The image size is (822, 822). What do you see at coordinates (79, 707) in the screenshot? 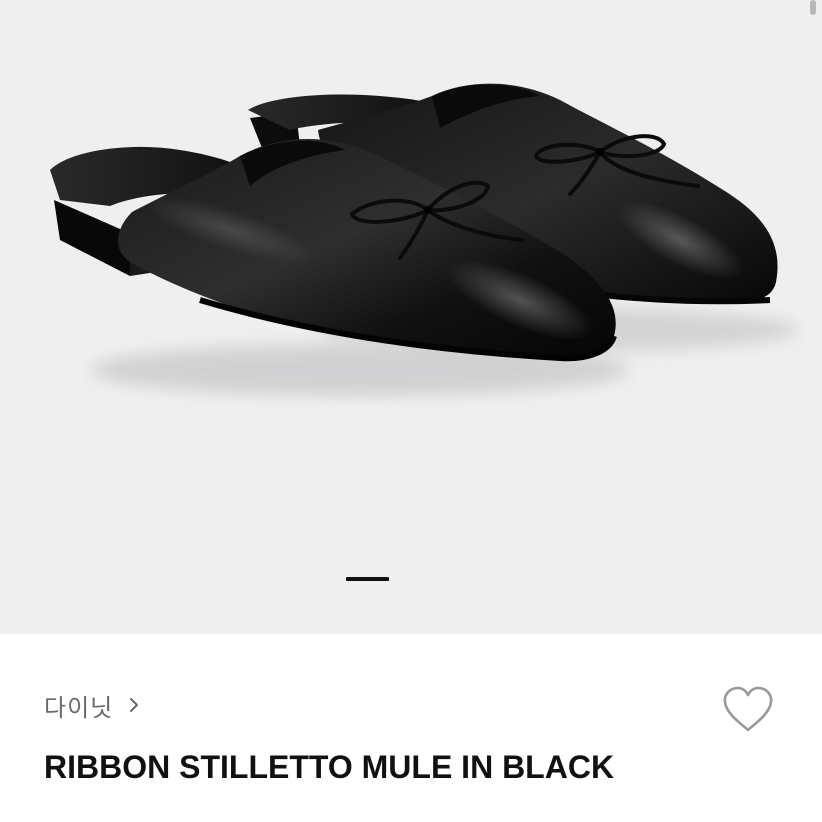
I see `brand-name: 다이닛` at bounding box center [79, 707].